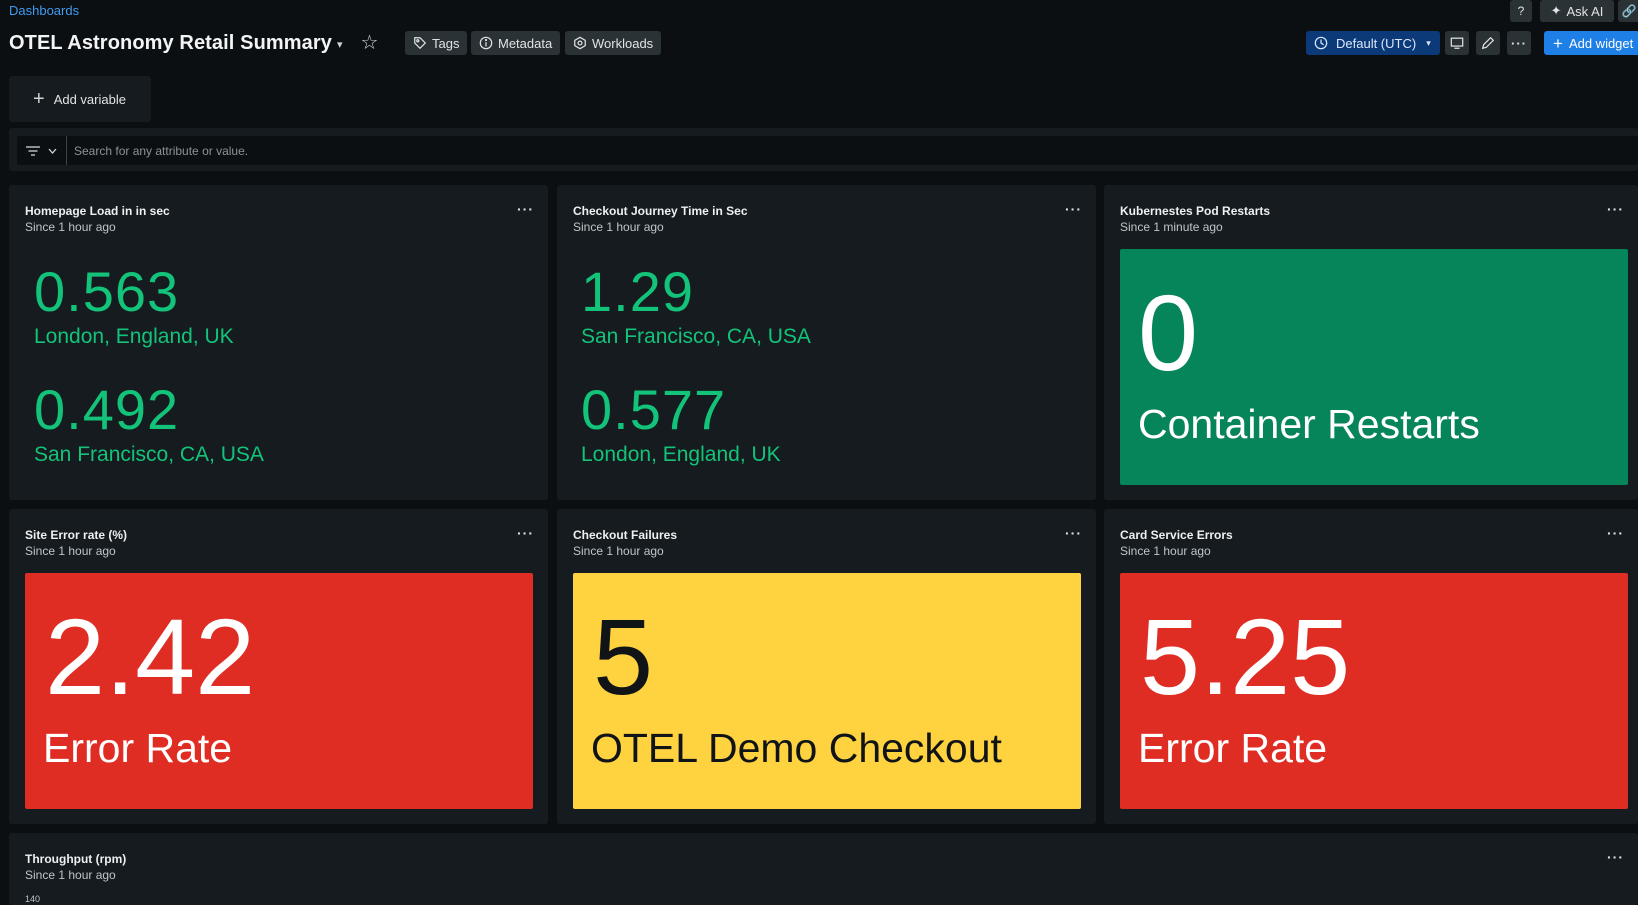  What do you see at coordinates (76, 859) in the screenshot?
I see `widget-title: Throughput (rpm)` at bounding box center [76, 859].